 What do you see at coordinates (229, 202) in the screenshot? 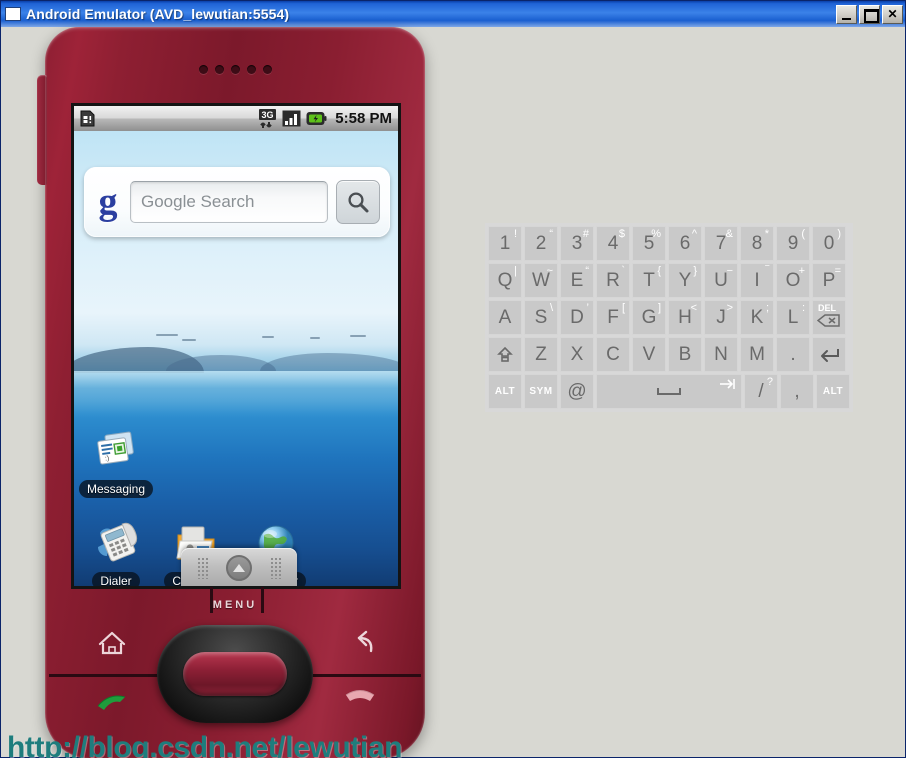
I see `search-input: Google Search` at bounding box center [229, 202].